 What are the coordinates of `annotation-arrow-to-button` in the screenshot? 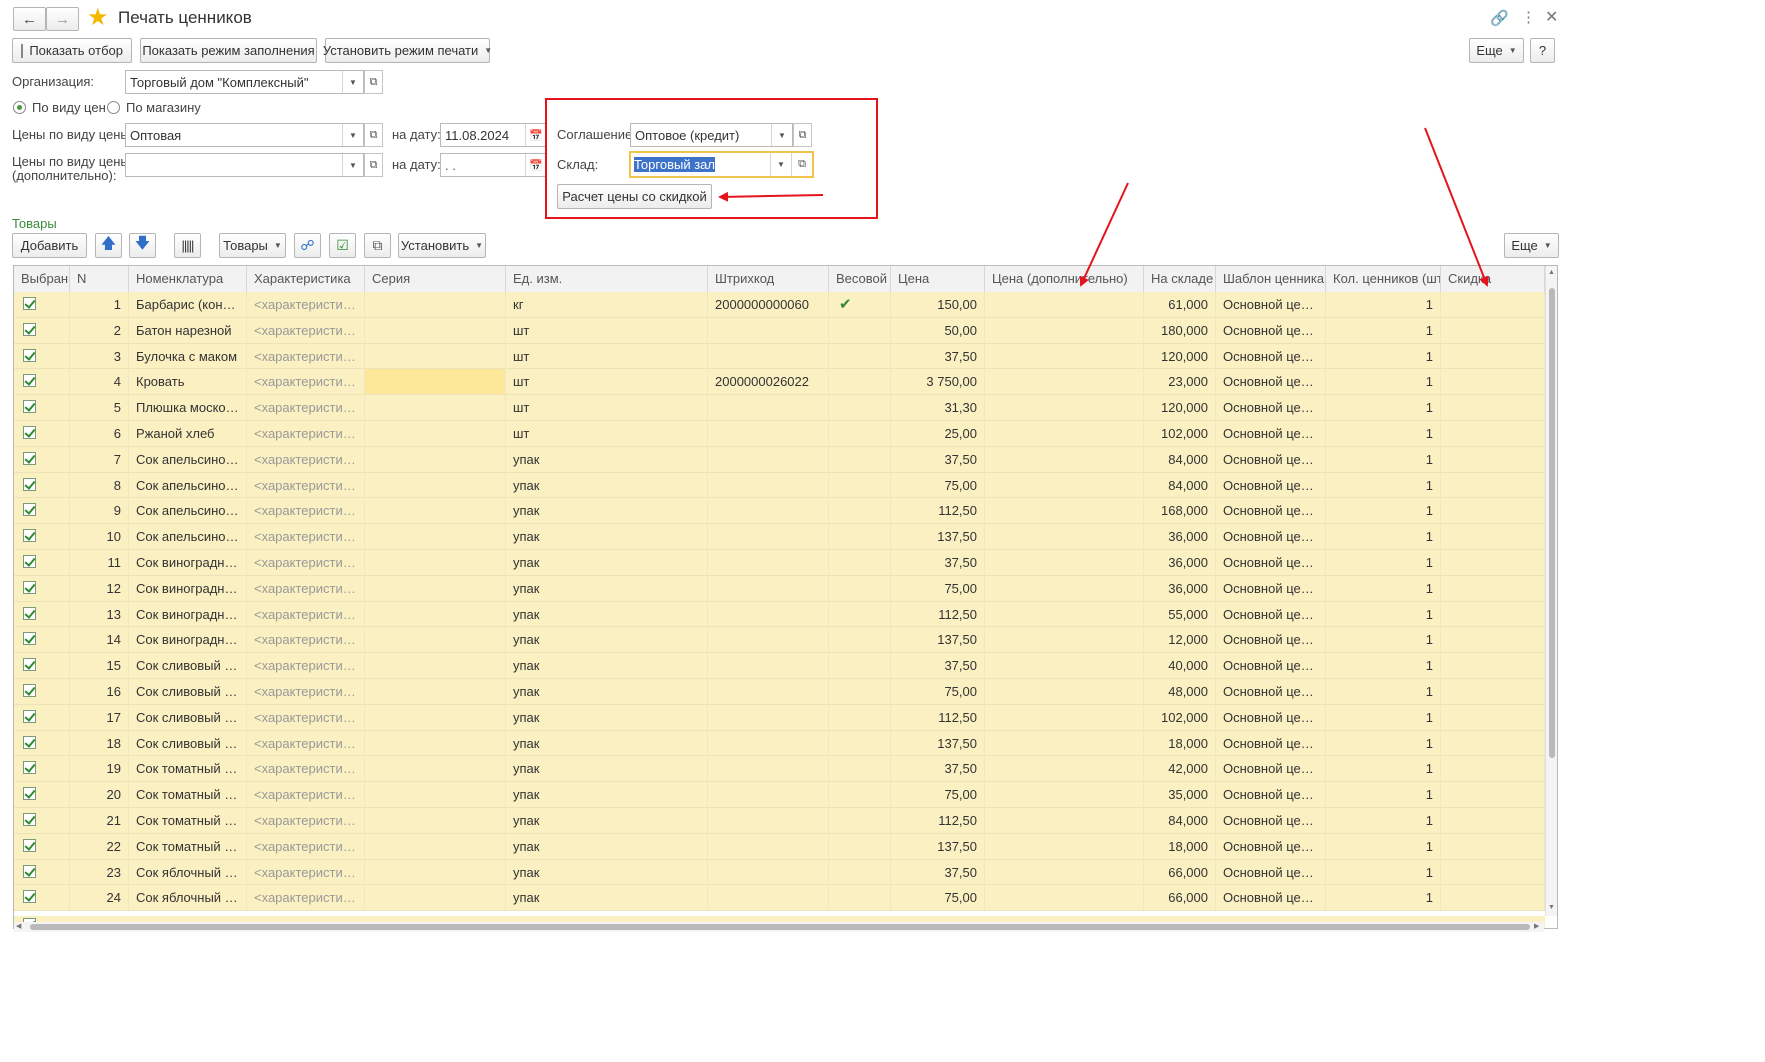 It's located at (771, 196).